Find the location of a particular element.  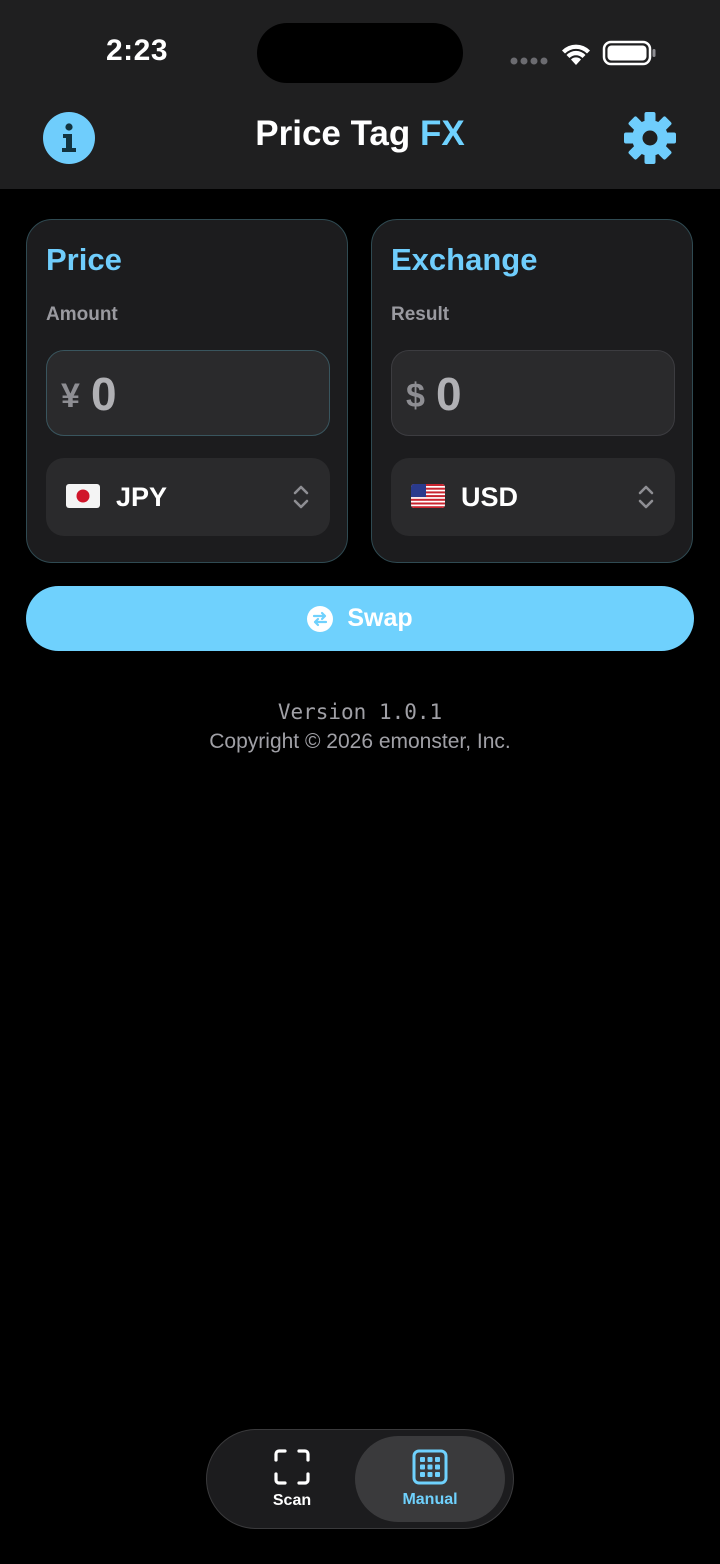

source-currency-select: JPY is located at coordinates (188, 497).